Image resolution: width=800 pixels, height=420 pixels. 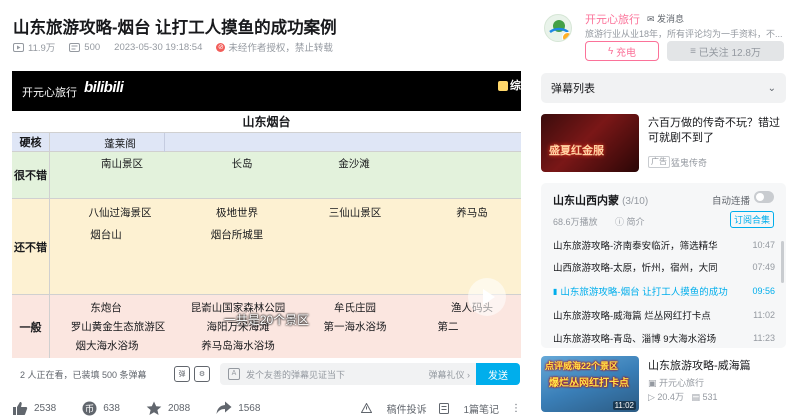 I want to click on tier-item: 金沙滩, so click(x=354, y=164).